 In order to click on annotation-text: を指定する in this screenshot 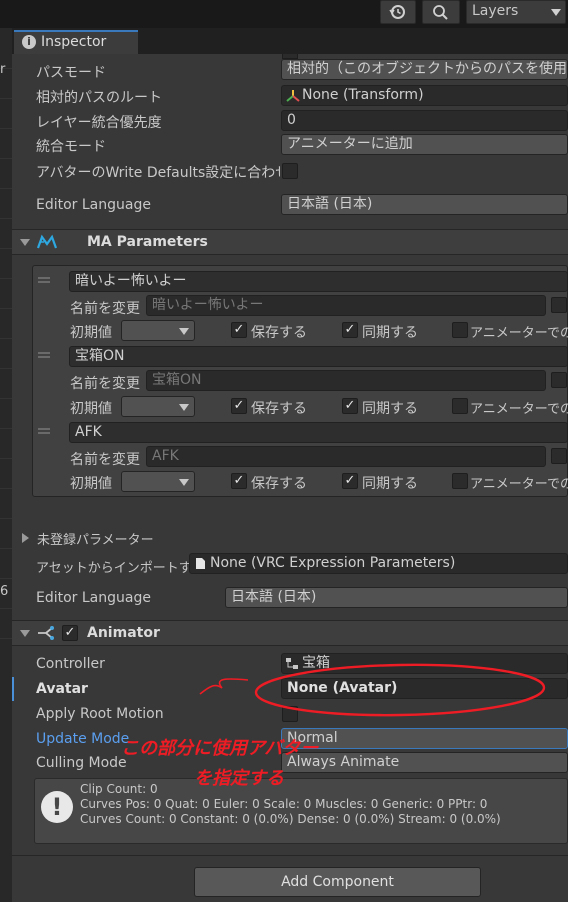, I will do `click(239, 778)`.